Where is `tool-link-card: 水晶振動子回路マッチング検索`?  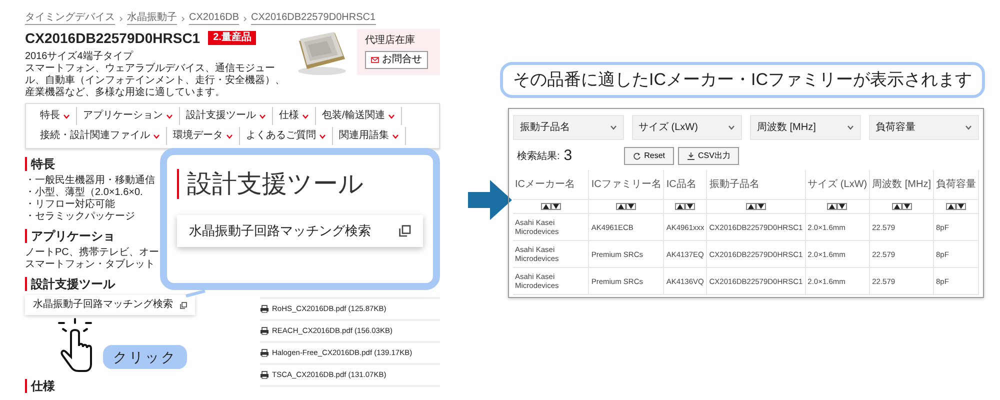
tool-link-card: 水晶振動子回路マッチング検索 is located at coordinates (110, 305).